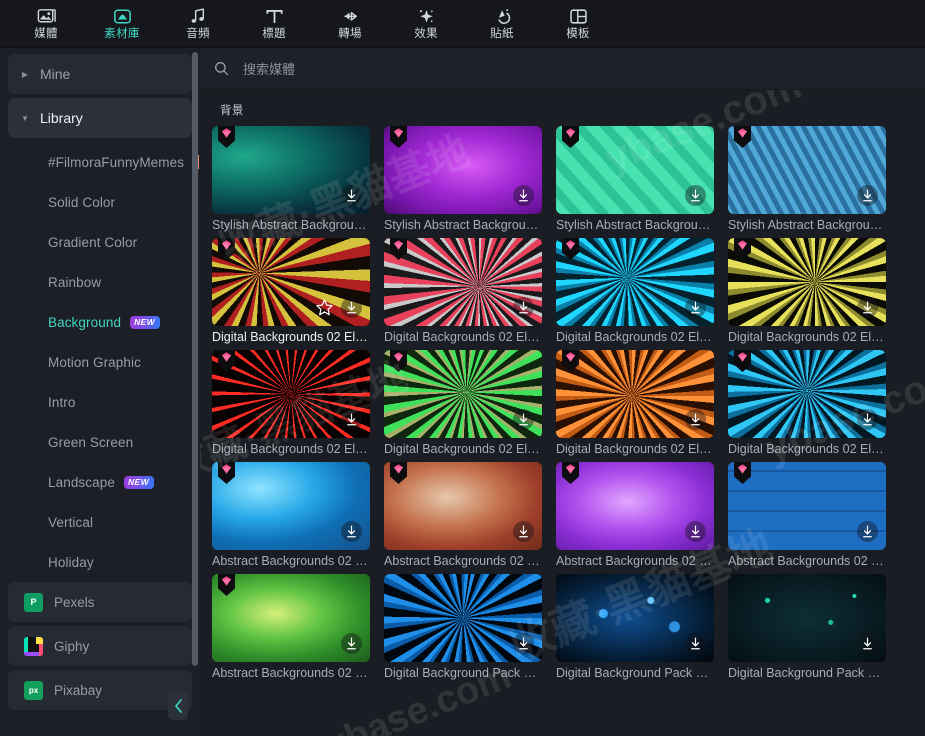 The height and width of the screenshot is (736, 925). What do you see at coordinates (100, 602) in the screenshot?
I see `sidebar-source-pexels: P Pexels` at bounding box center [100, 602].